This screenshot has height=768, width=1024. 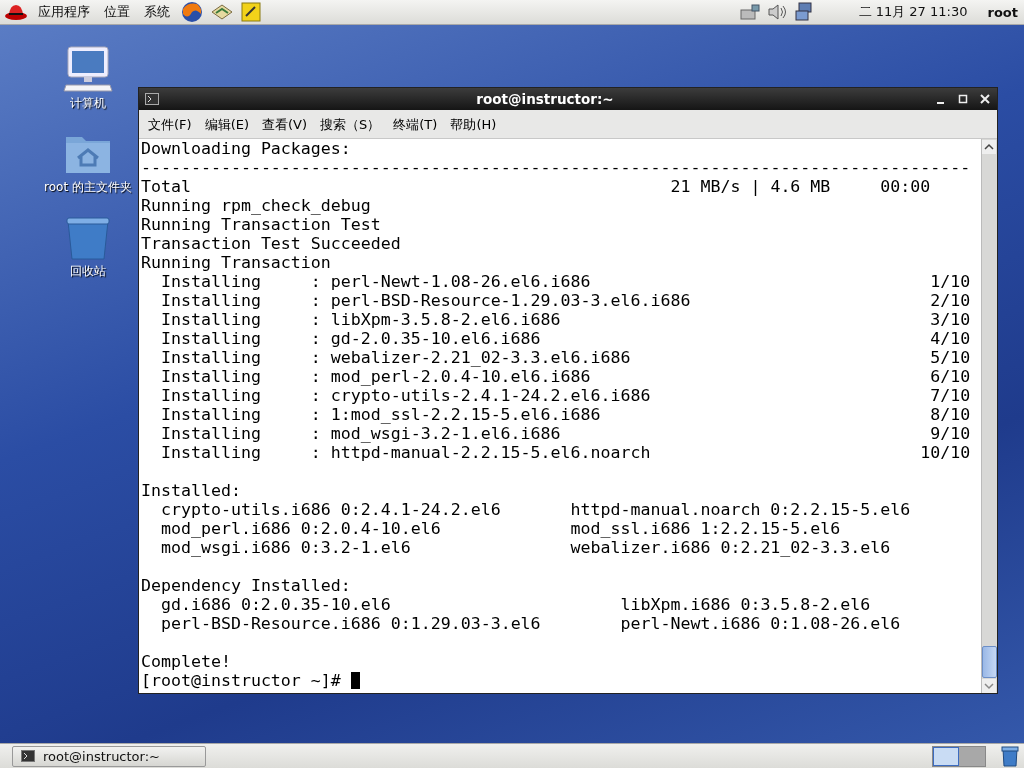 What do you see at coordinates (285, 125) in the screenshot?
I see `menu-item: 查看(V)` at bounding box center [285, 125].